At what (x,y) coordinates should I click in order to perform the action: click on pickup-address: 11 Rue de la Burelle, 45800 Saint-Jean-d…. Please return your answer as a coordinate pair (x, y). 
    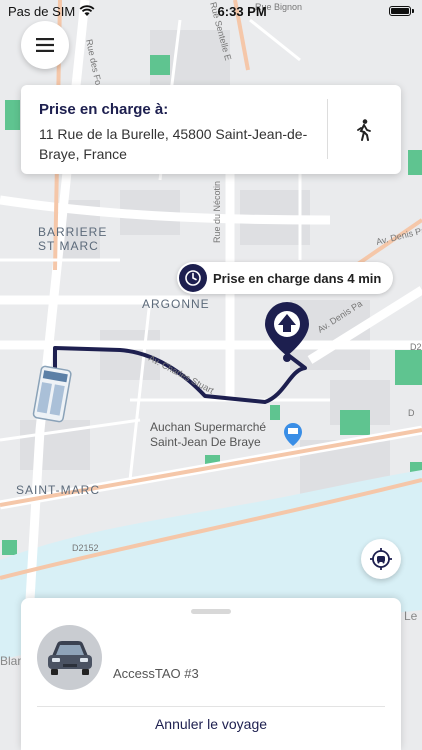
    Looking at the image, I should click on (173, 144).